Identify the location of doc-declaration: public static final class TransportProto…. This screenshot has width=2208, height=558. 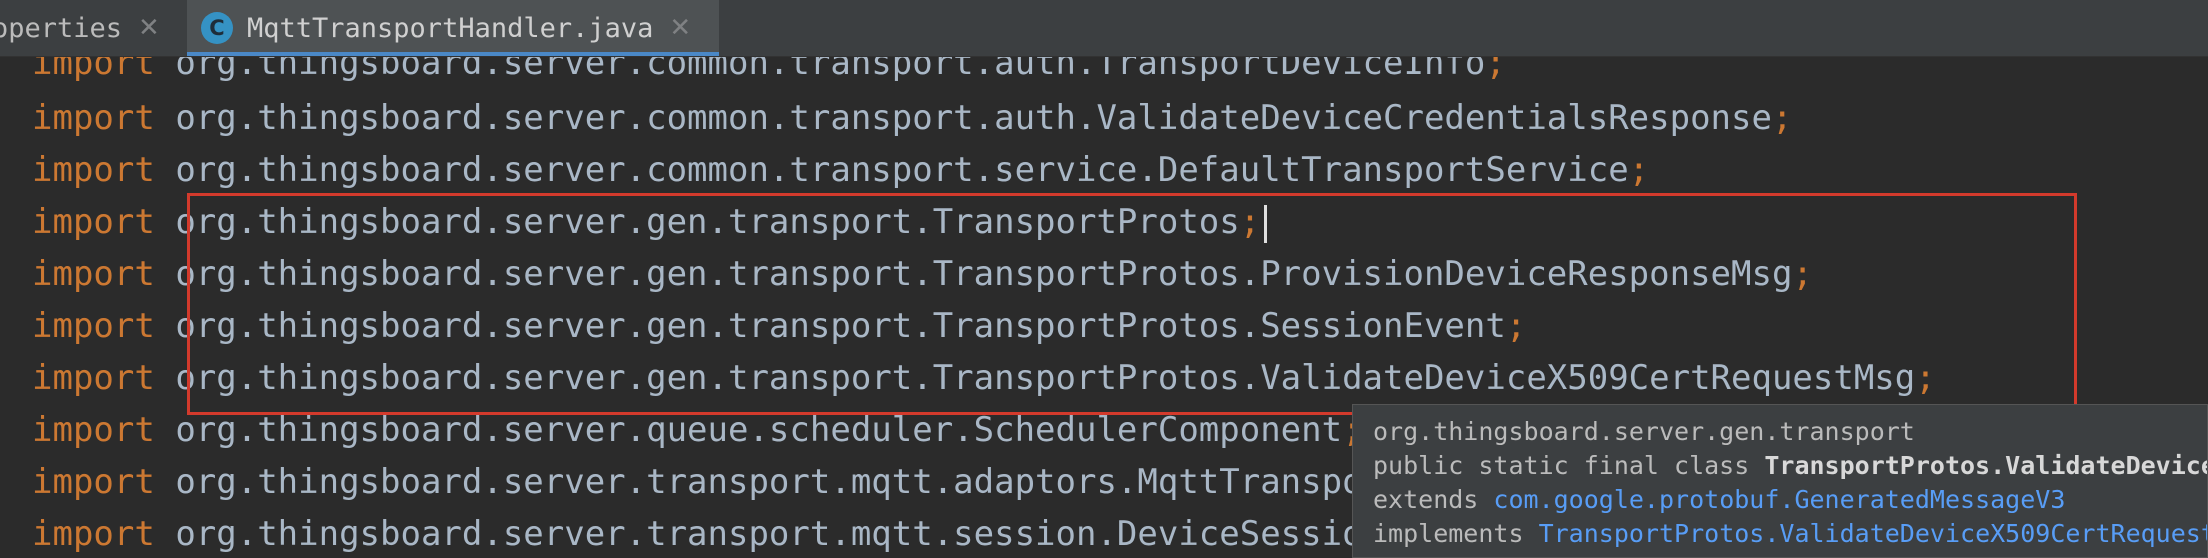
(1790, 466).